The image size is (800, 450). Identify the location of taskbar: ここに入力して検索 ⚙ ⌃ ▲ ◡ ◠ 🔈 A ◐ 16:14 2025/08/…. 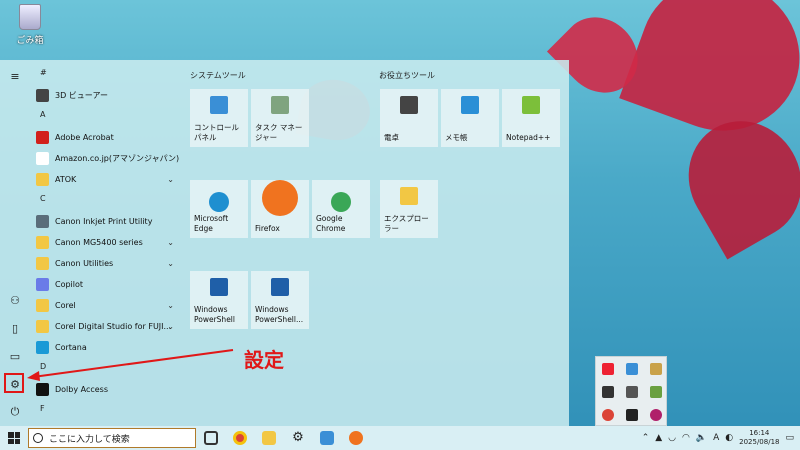
(400, 438).